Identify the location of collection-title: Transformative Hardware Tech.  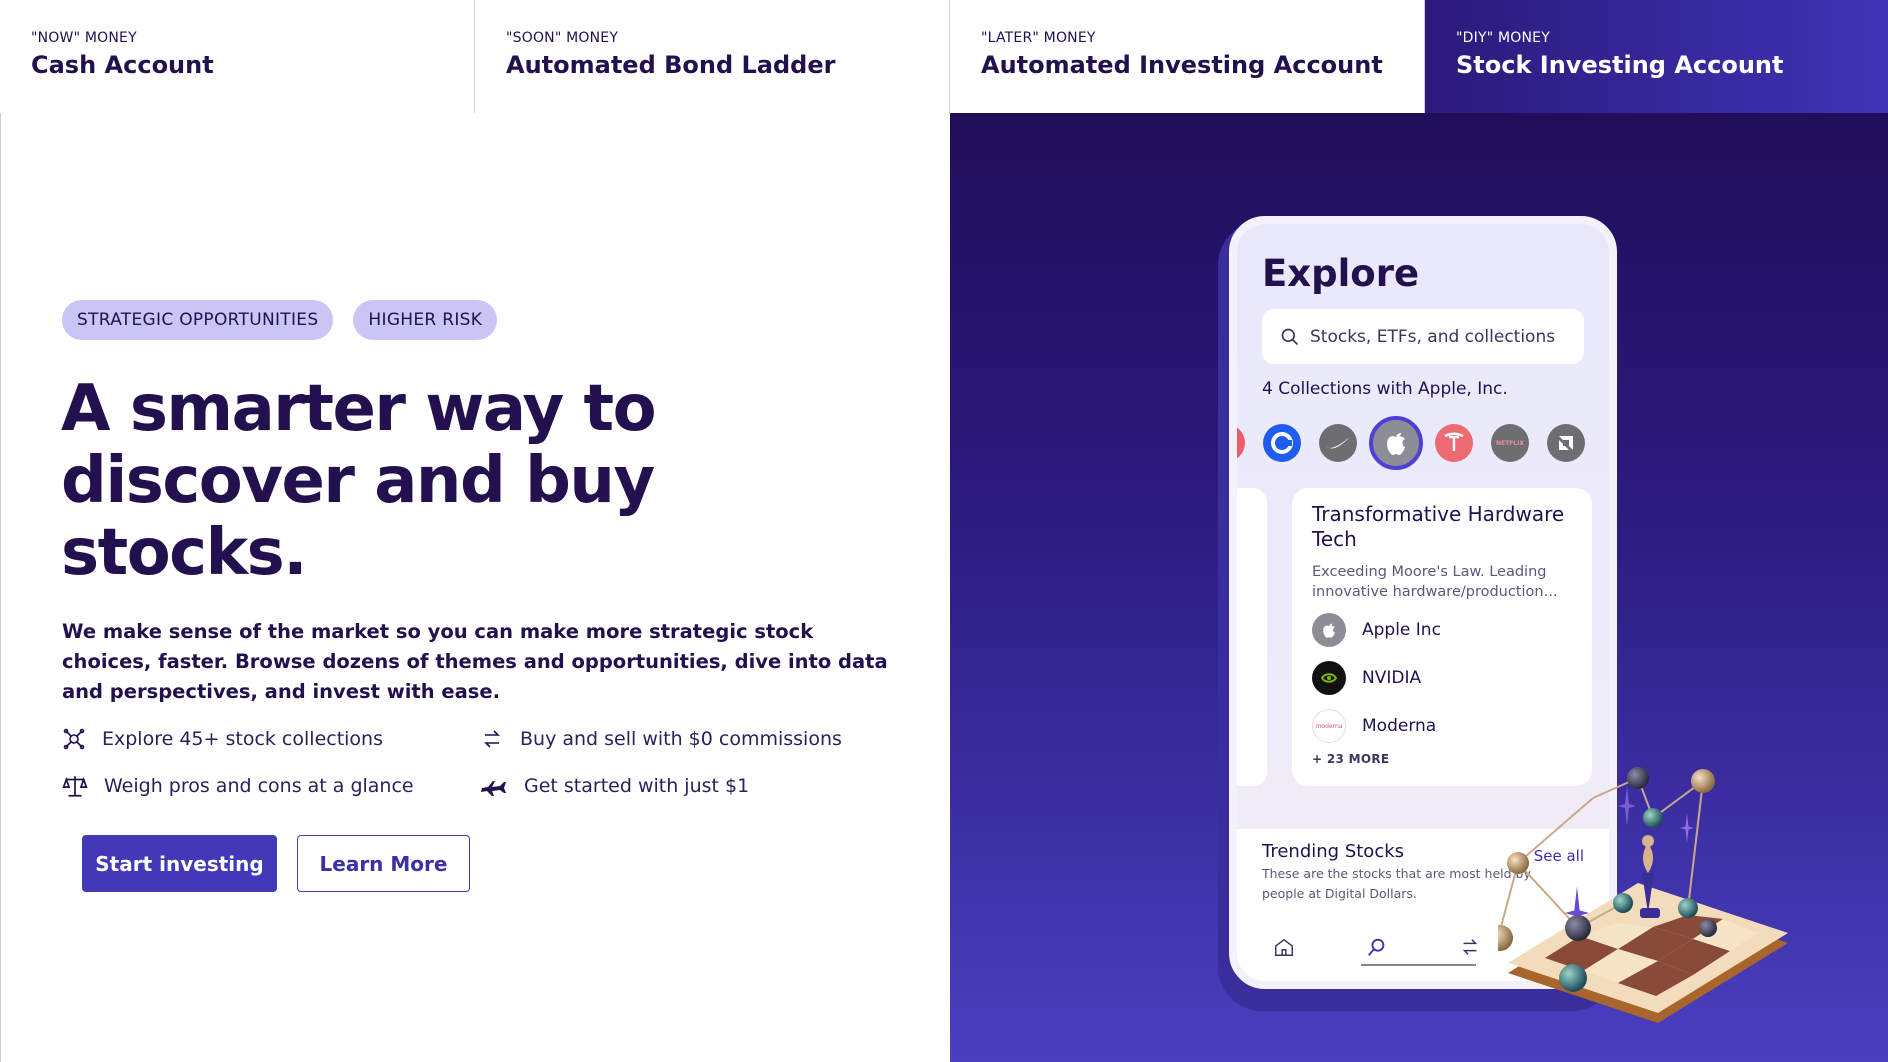
(1438, 526).